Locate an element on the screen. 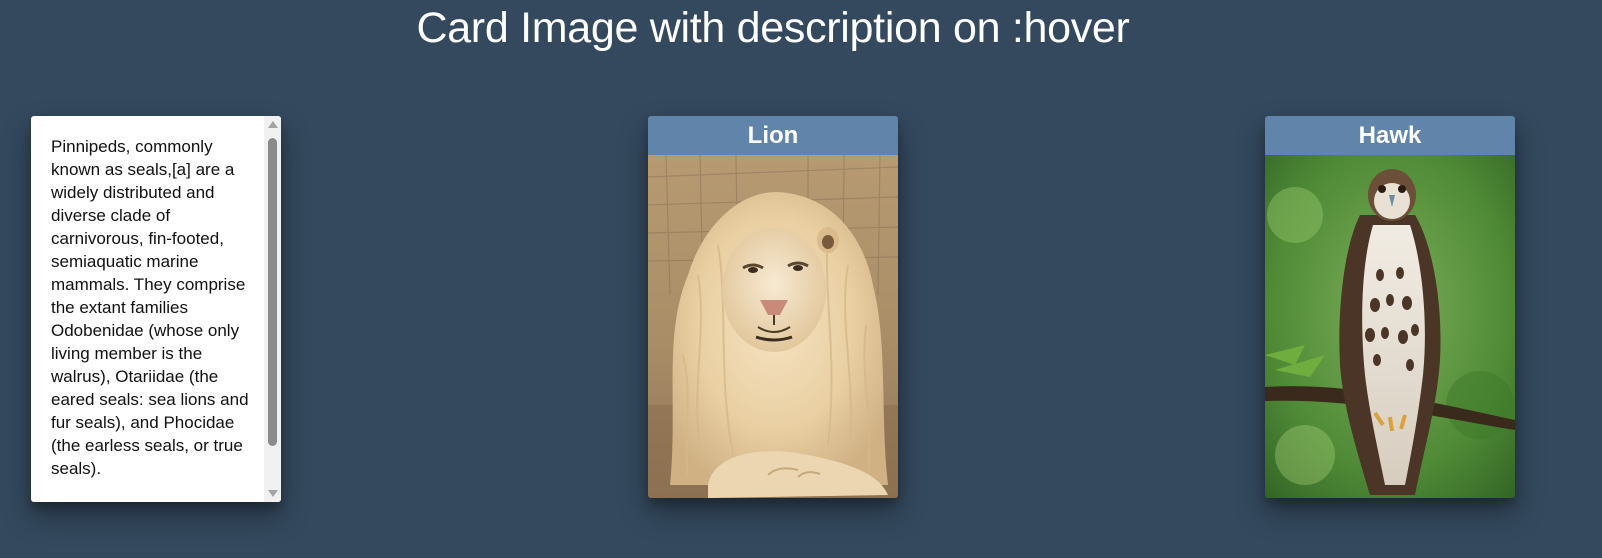 This screenshot has width=1602, height=558. lion-photo-icon is located at coordinates (773, 326).